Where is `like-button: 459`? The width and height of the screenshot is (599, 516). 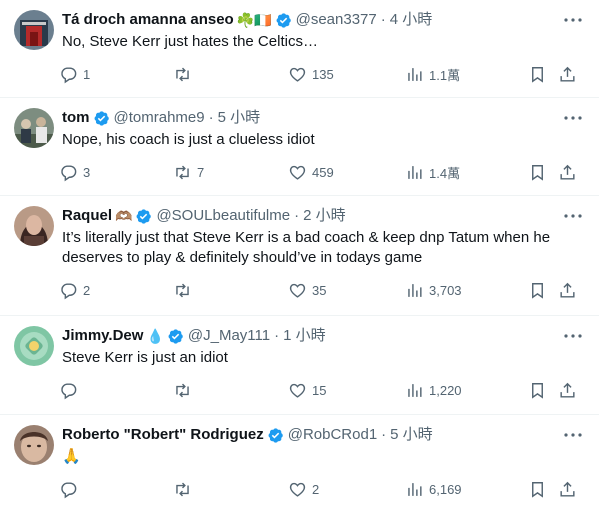 like-button: 459 is located at coordinates (346, 172).